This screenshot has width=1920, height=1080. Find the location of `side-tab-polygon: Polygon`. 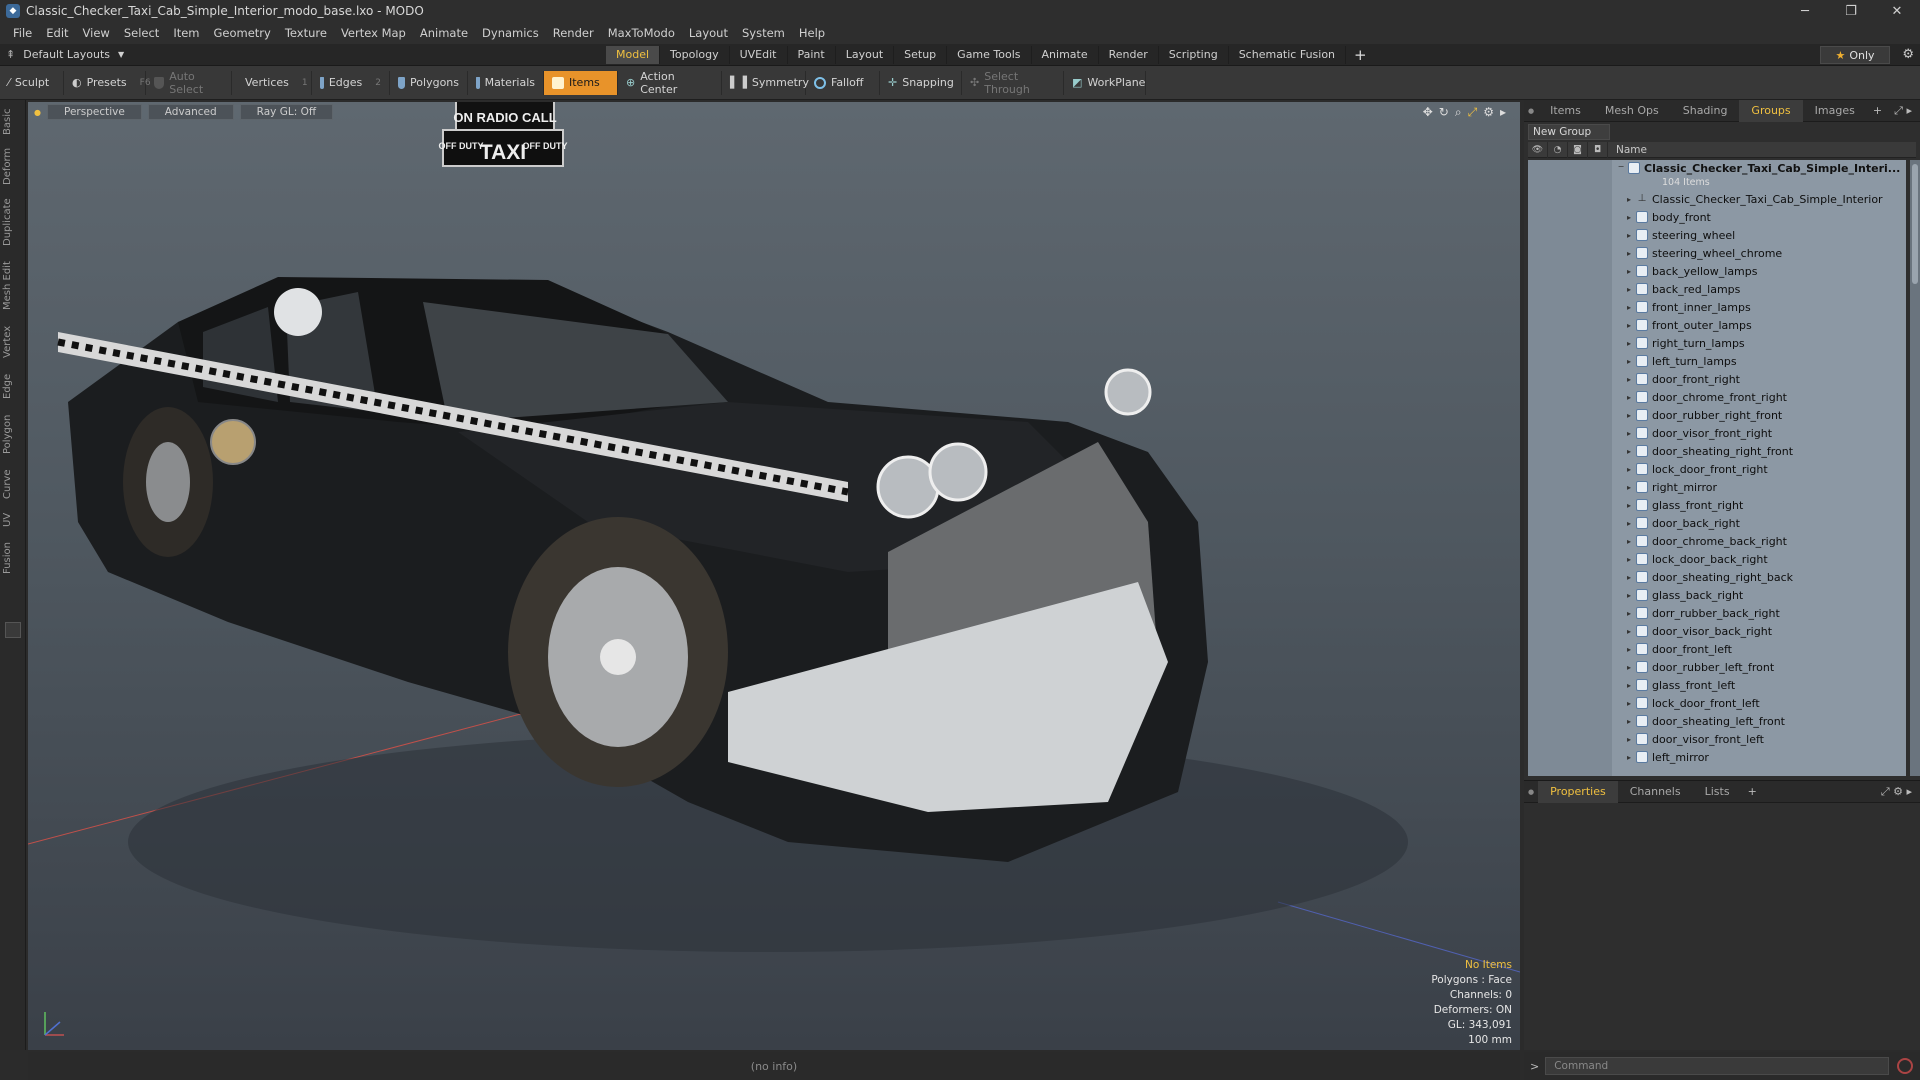

side-tab-polygon: Polygon is located at coordinates (13, 434).